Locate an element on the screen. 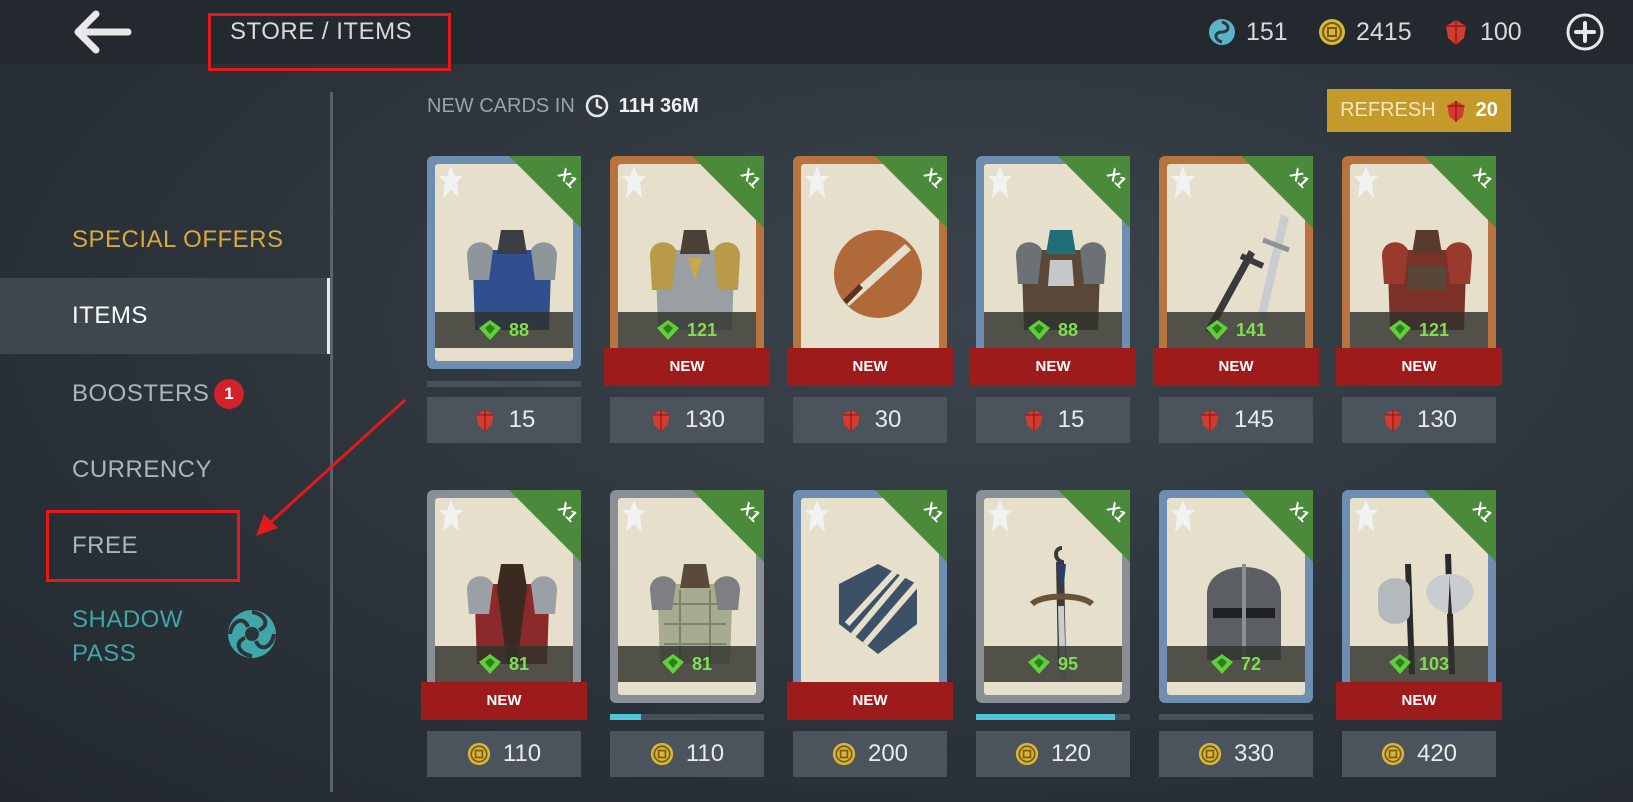  sidebar-item-label: CURRENCY is located at coordinates (142, 469).